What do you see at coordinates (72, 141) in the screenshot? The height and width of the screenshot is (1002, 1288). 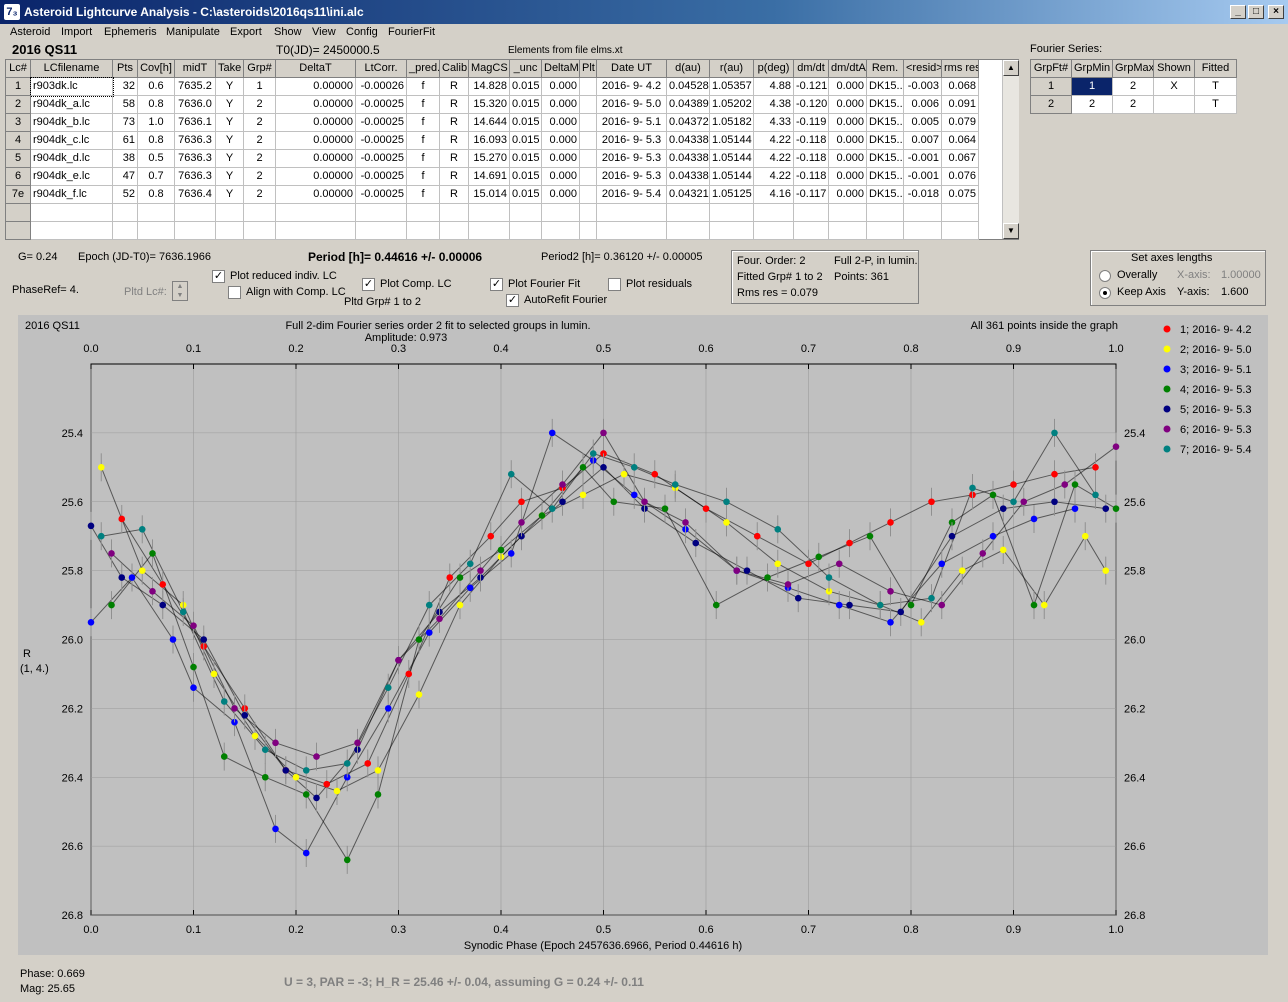 I see `table-cell: r904dk_c.lc` at bounding box center [72, 141].